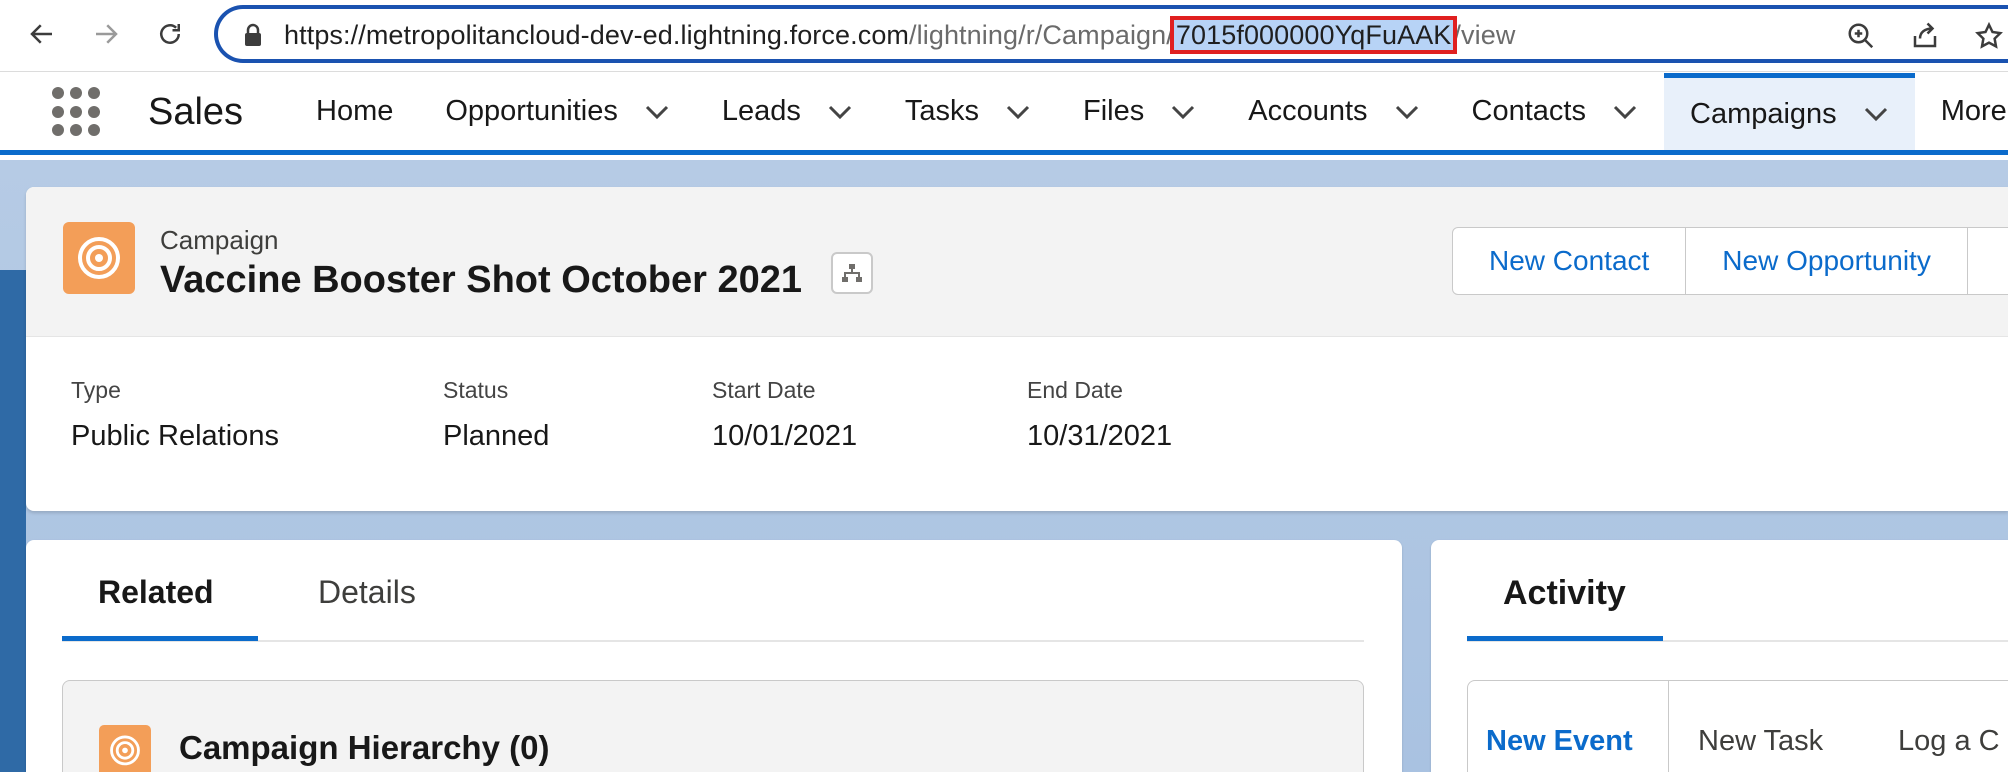 This screenshot has height=772, width=2008. Describe the element at coordinates (42, 34) in the screenshot. I see `back-icon` at that location.